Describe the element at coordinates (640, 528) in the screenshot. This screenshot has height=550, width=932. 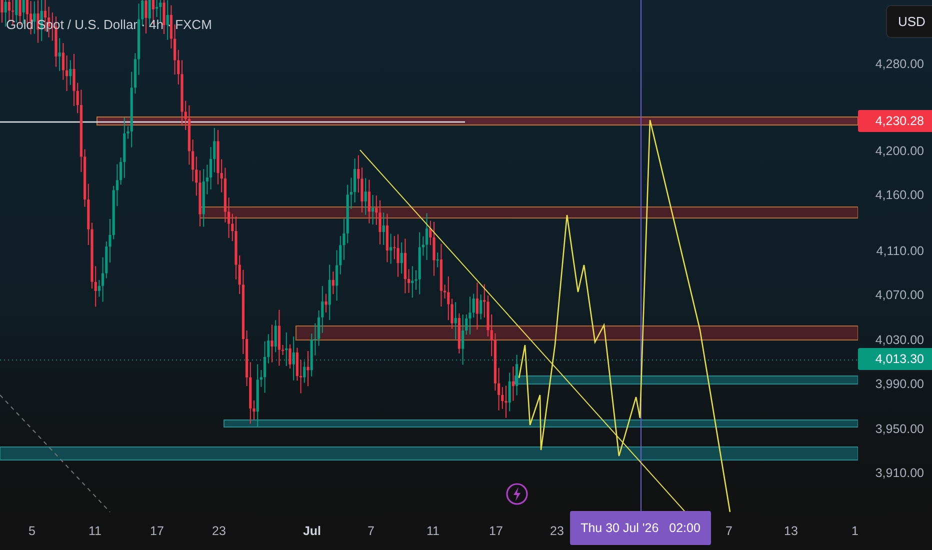
I see `crosshair-date-label: Thu 30 Jul '26 02:00` at that location.